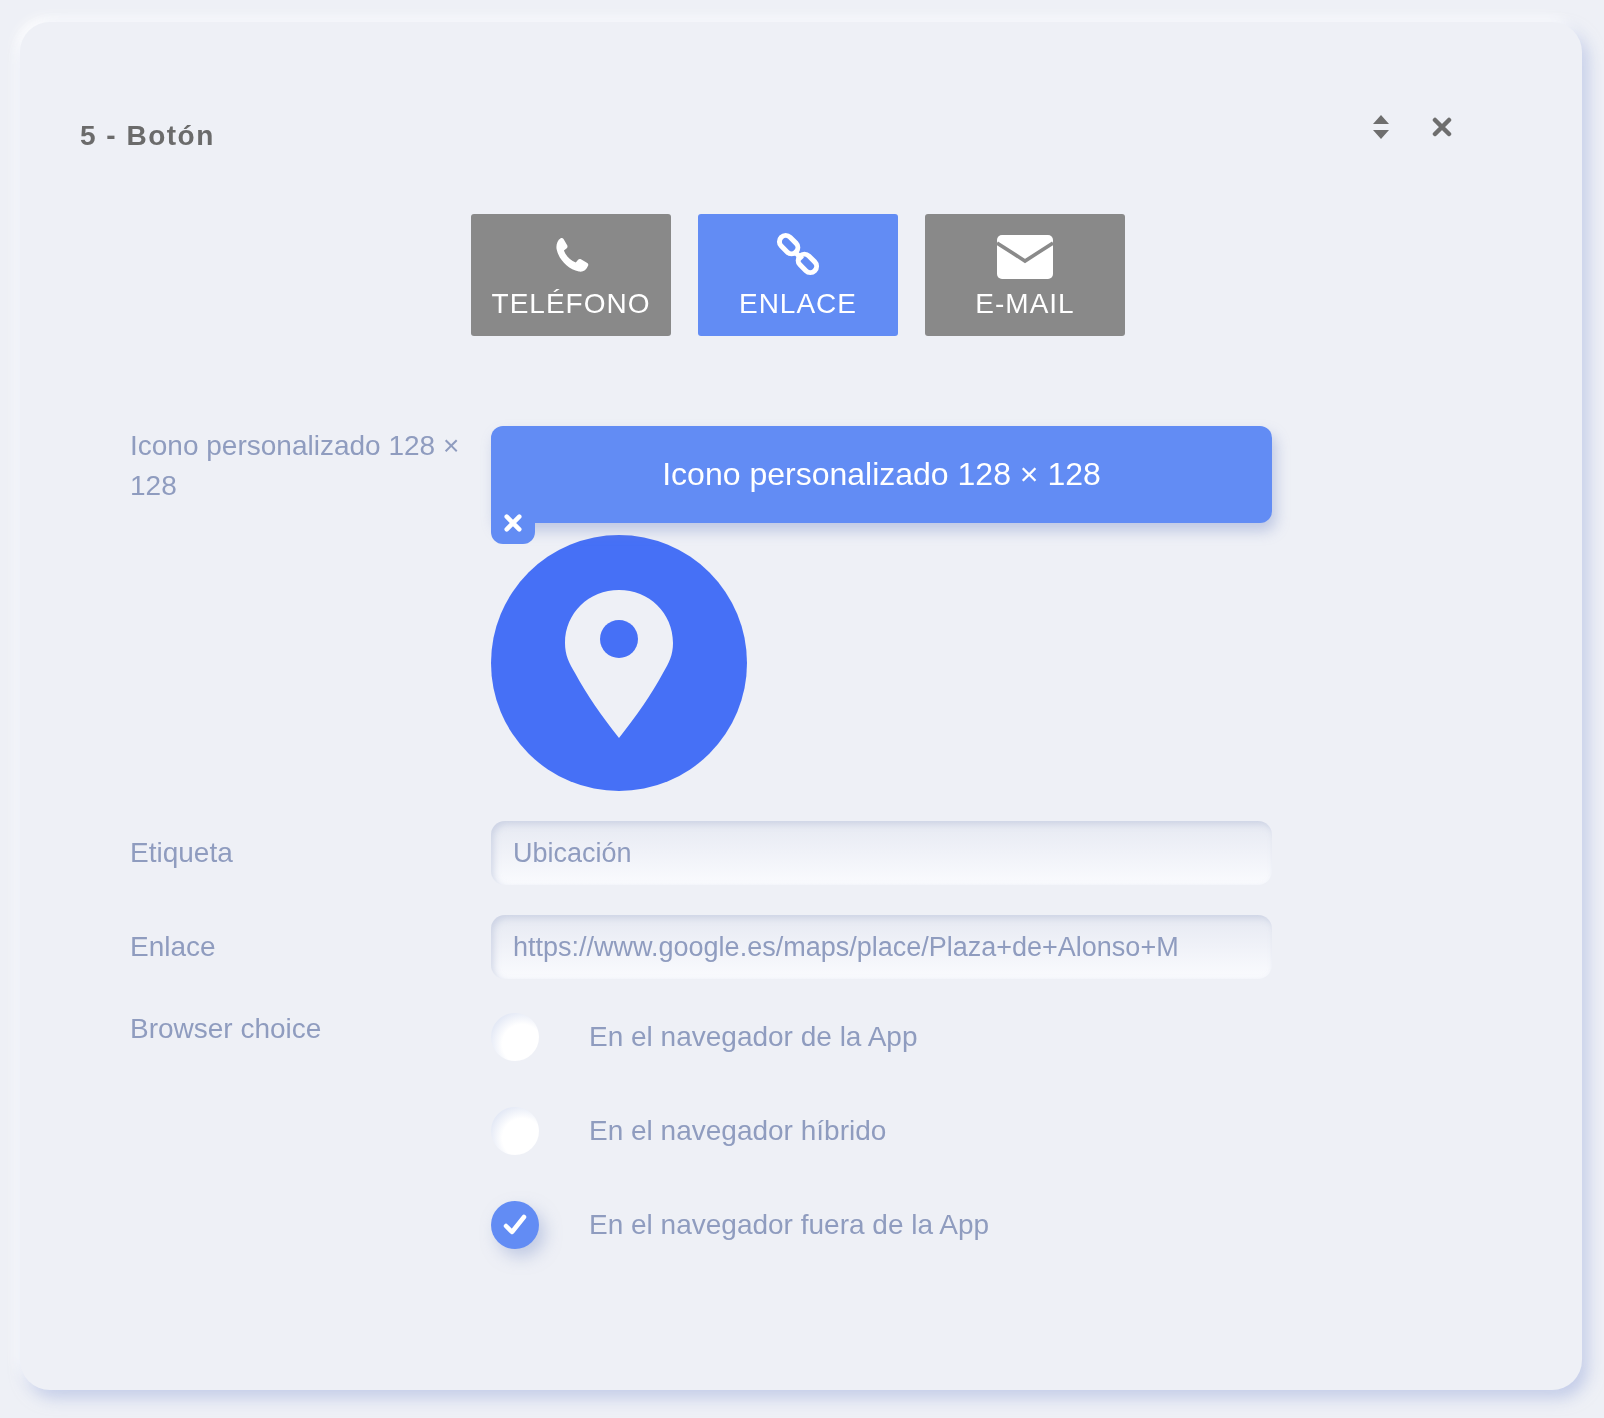 This screenshot has height=1418, width=1604. Describe the element at coordinates (1025, 257) in the screenshot. I see `envelope-icon` at that location.